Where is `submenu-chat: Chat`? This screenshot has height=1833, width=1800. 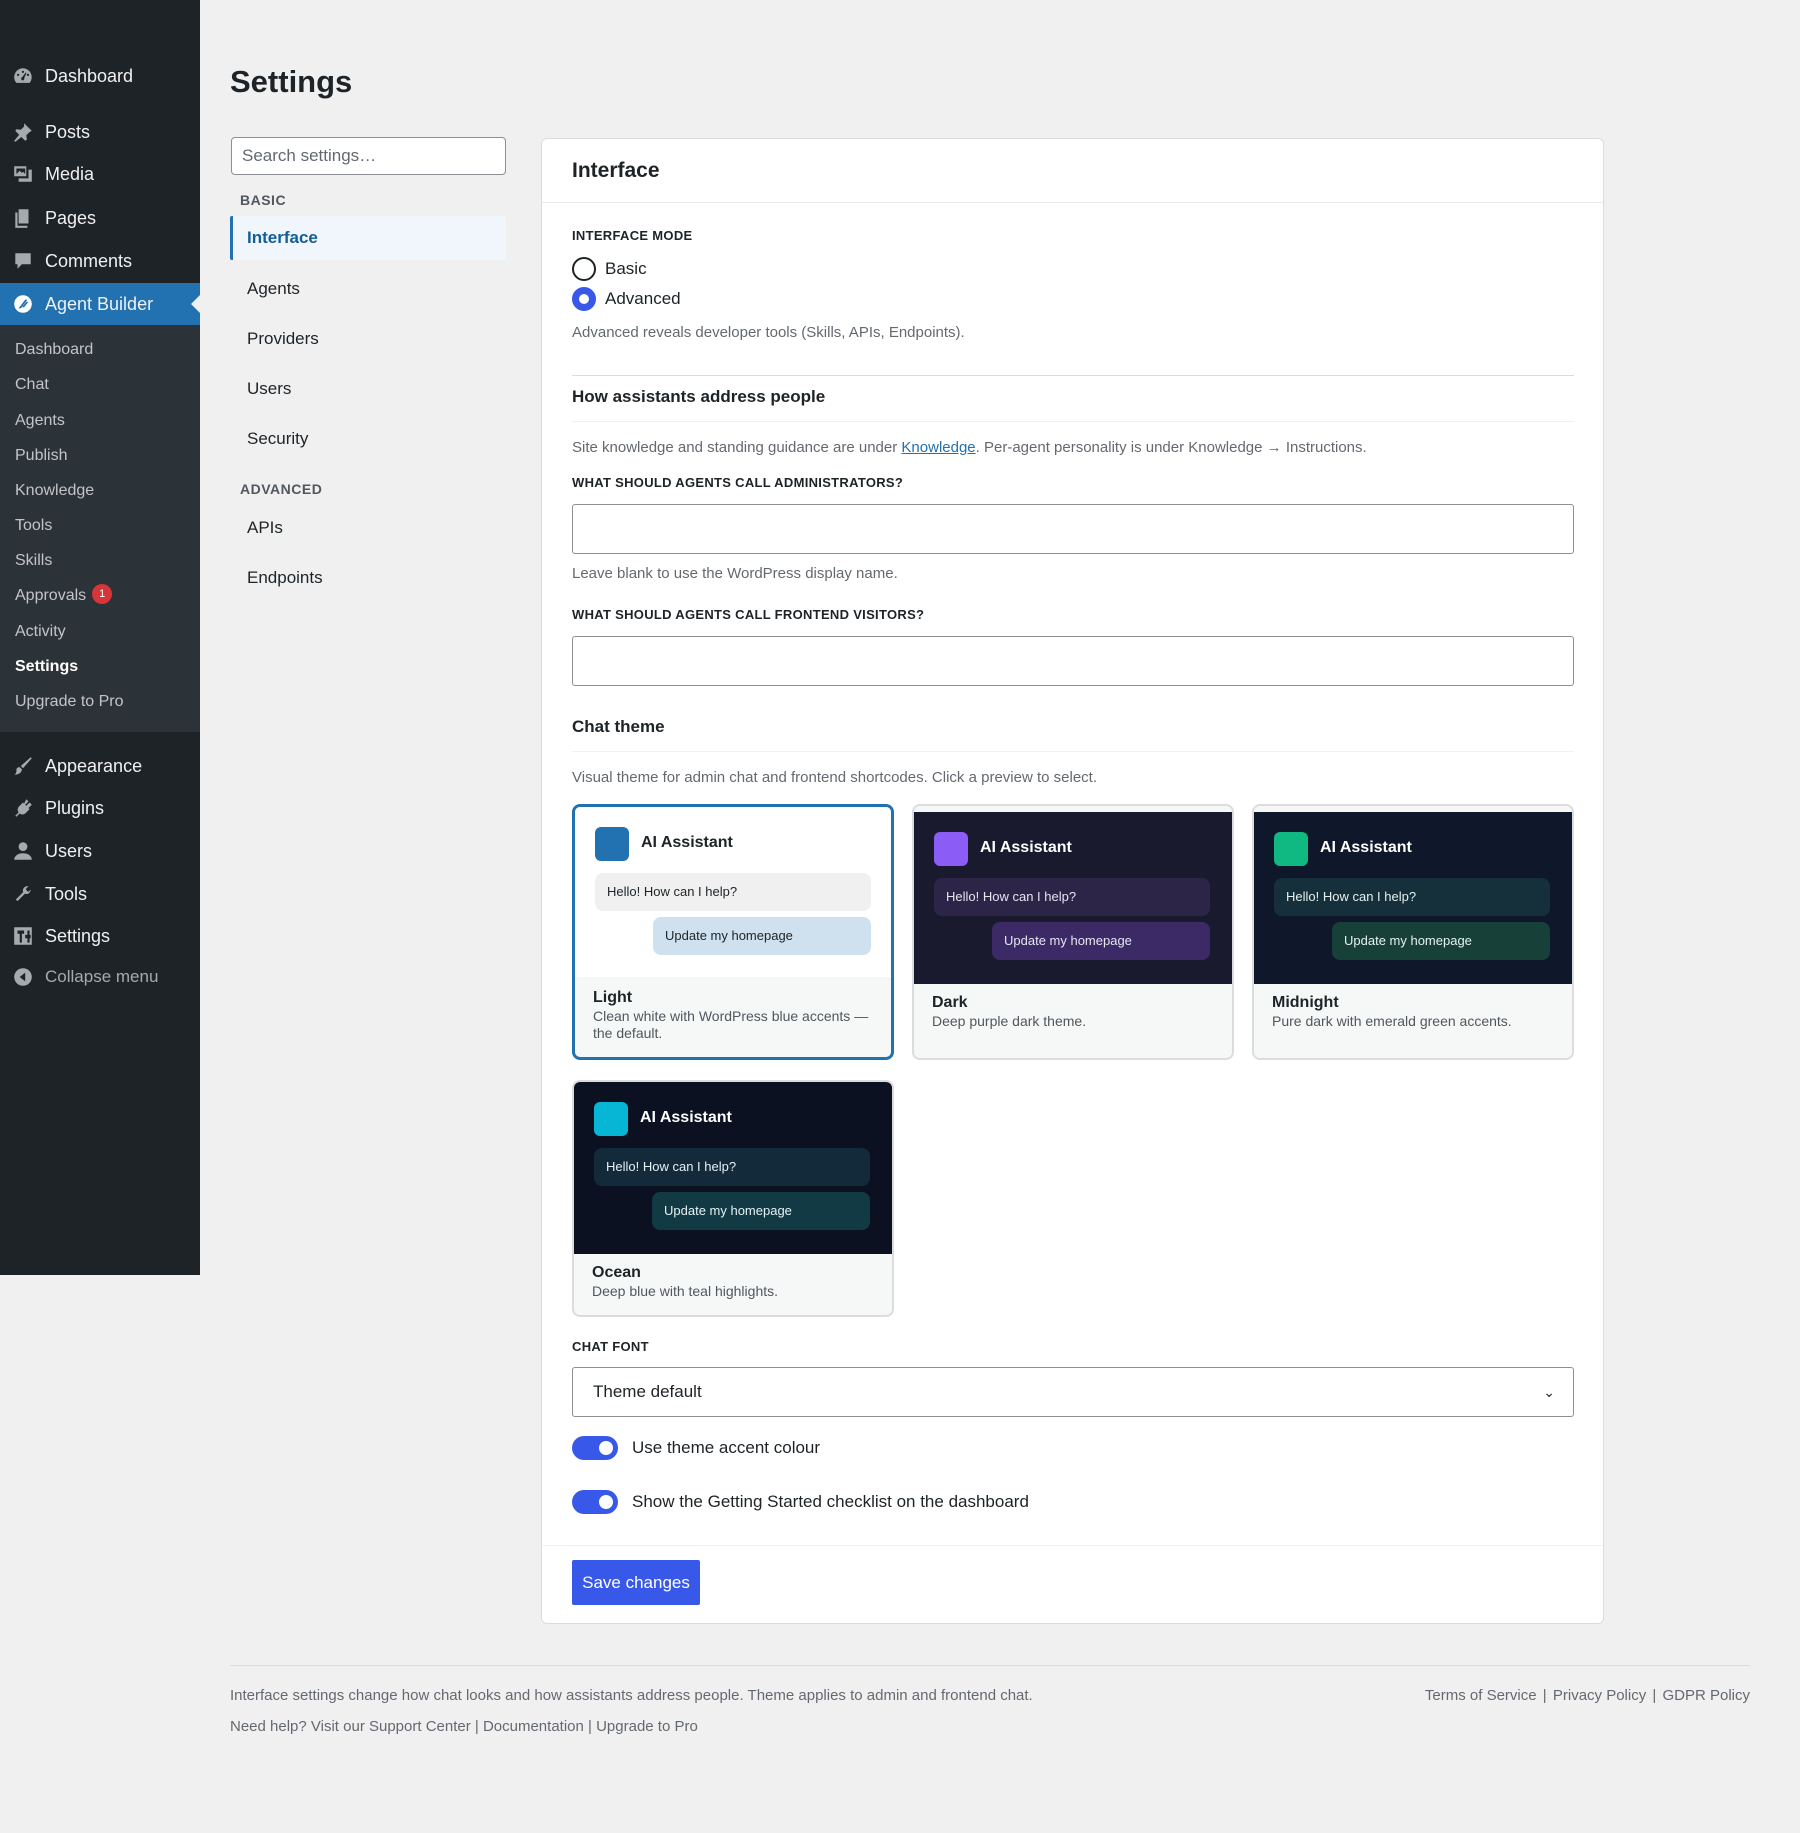 submenu-chat: Chat is located at coordinates (32, 385).